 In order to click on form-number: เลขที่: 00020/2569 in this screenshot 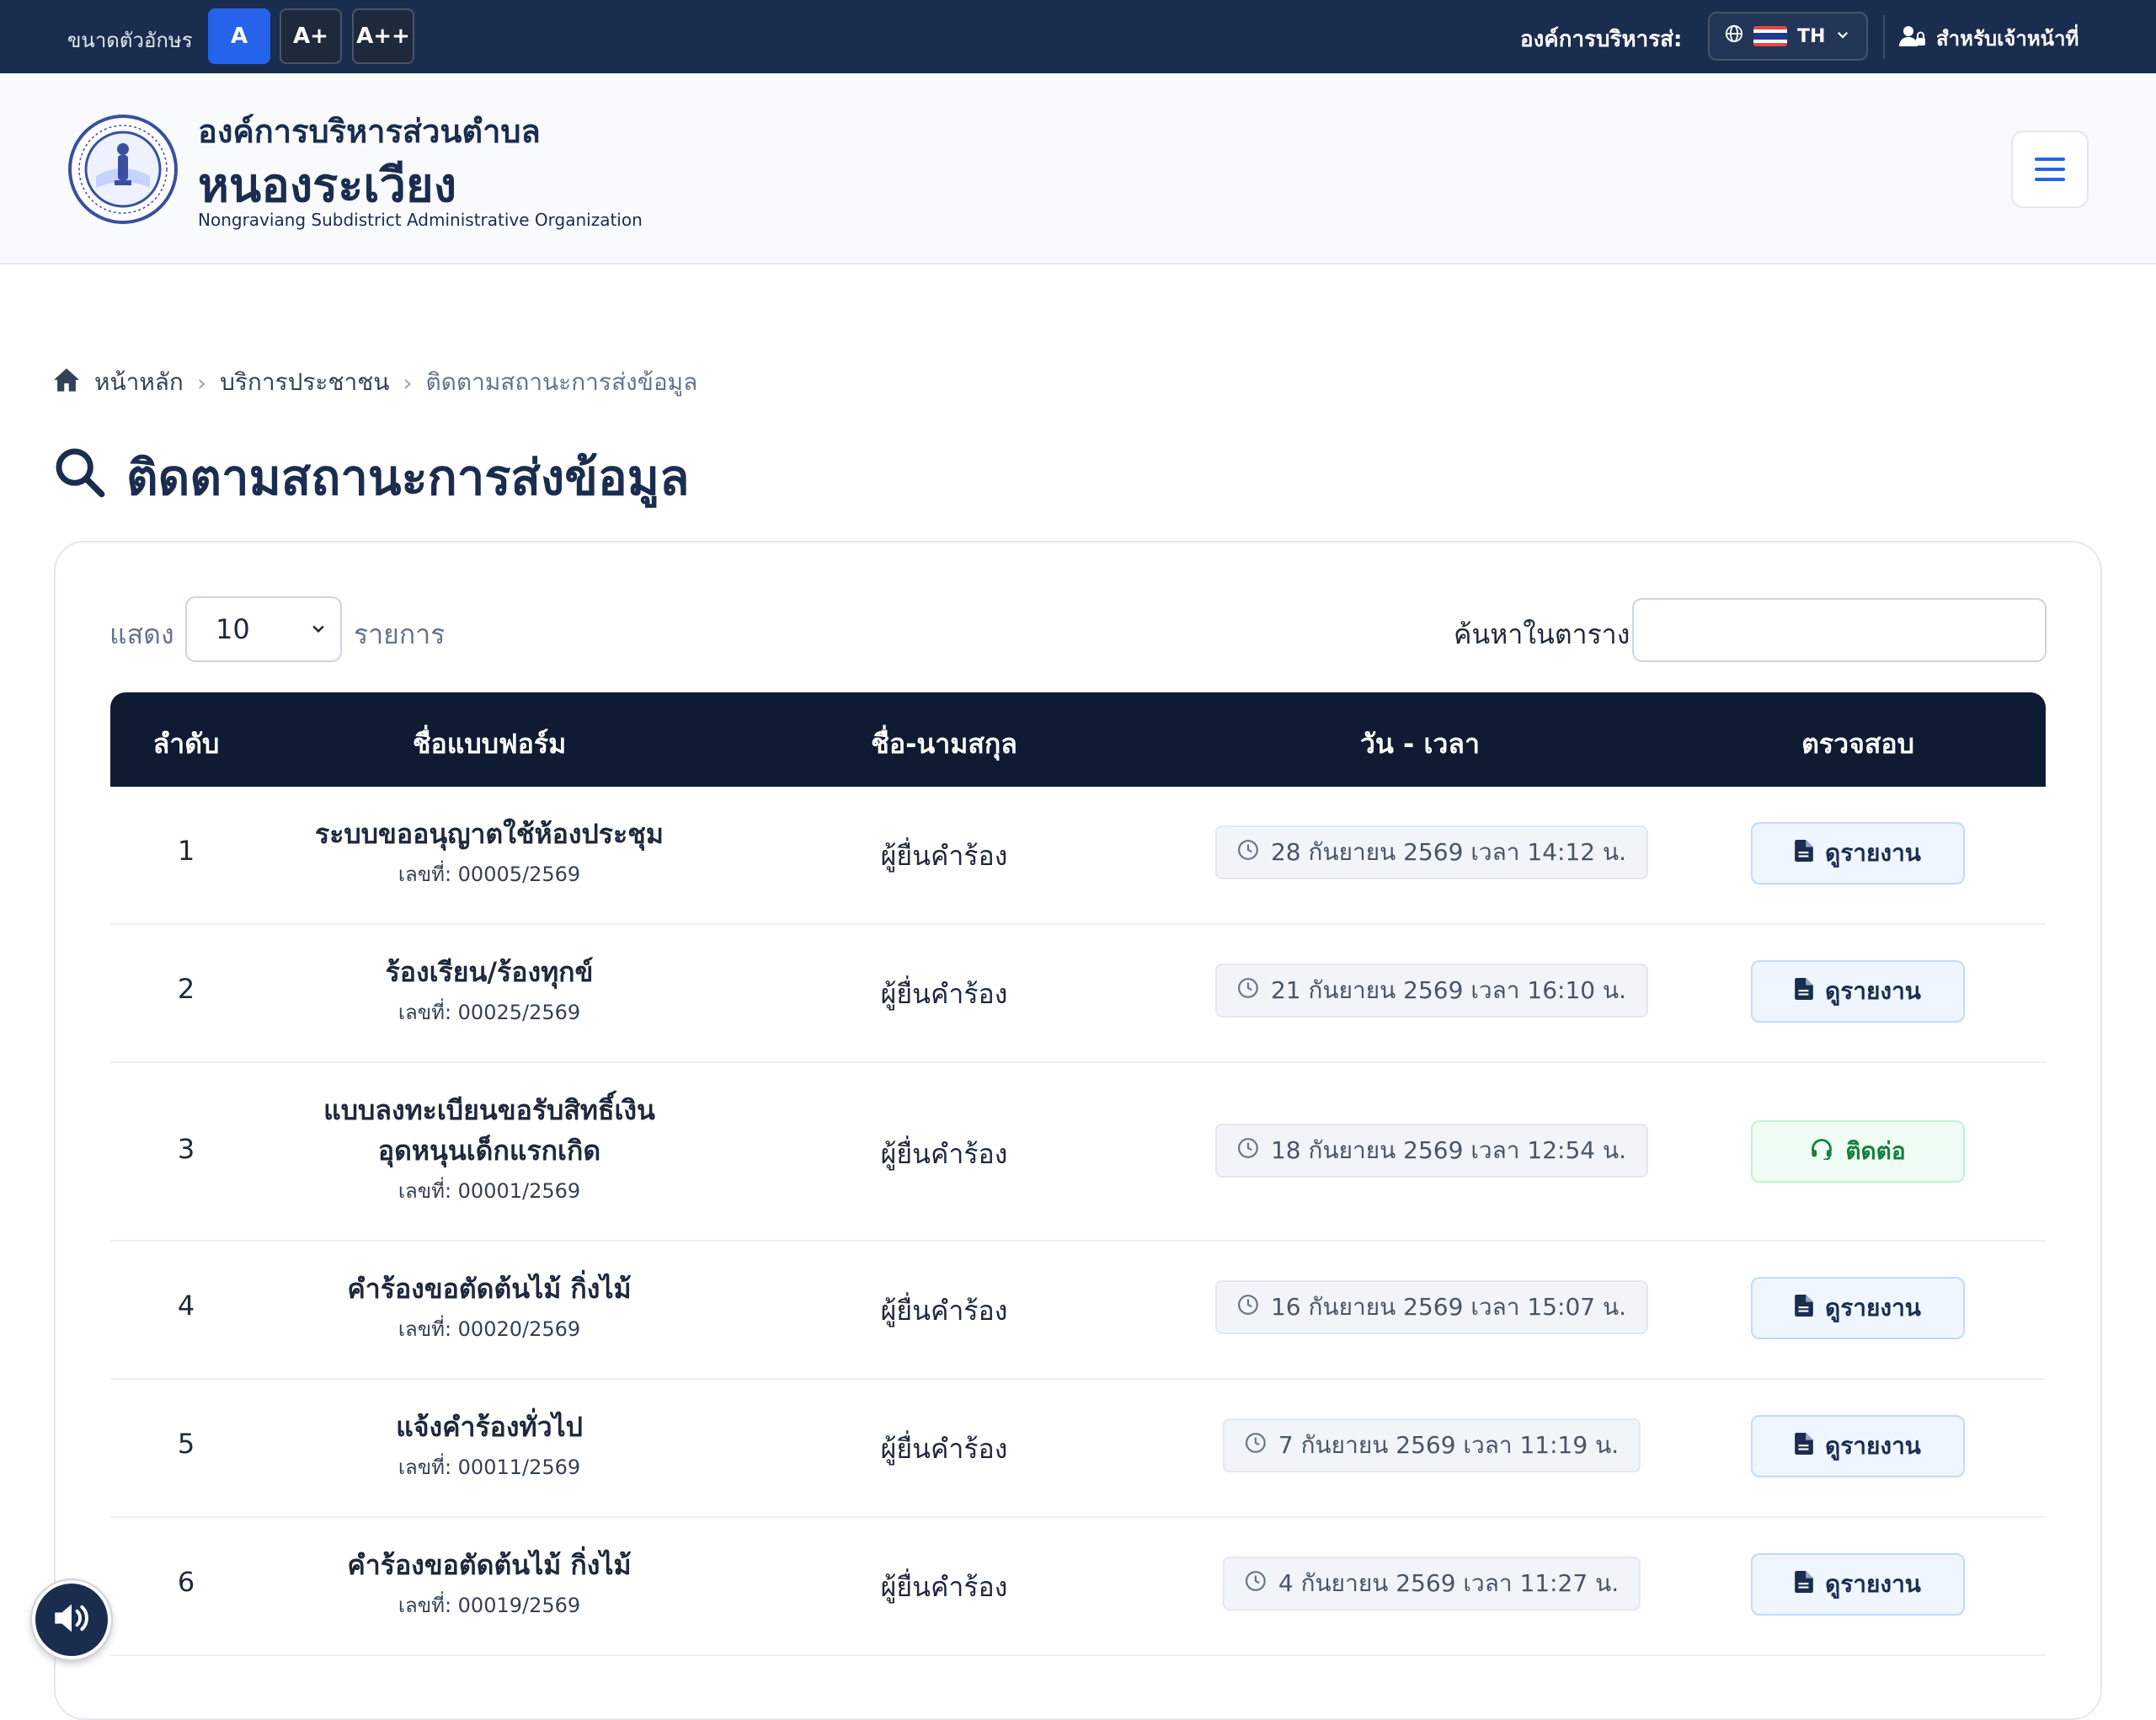, I will do `click(490, 1329)`.